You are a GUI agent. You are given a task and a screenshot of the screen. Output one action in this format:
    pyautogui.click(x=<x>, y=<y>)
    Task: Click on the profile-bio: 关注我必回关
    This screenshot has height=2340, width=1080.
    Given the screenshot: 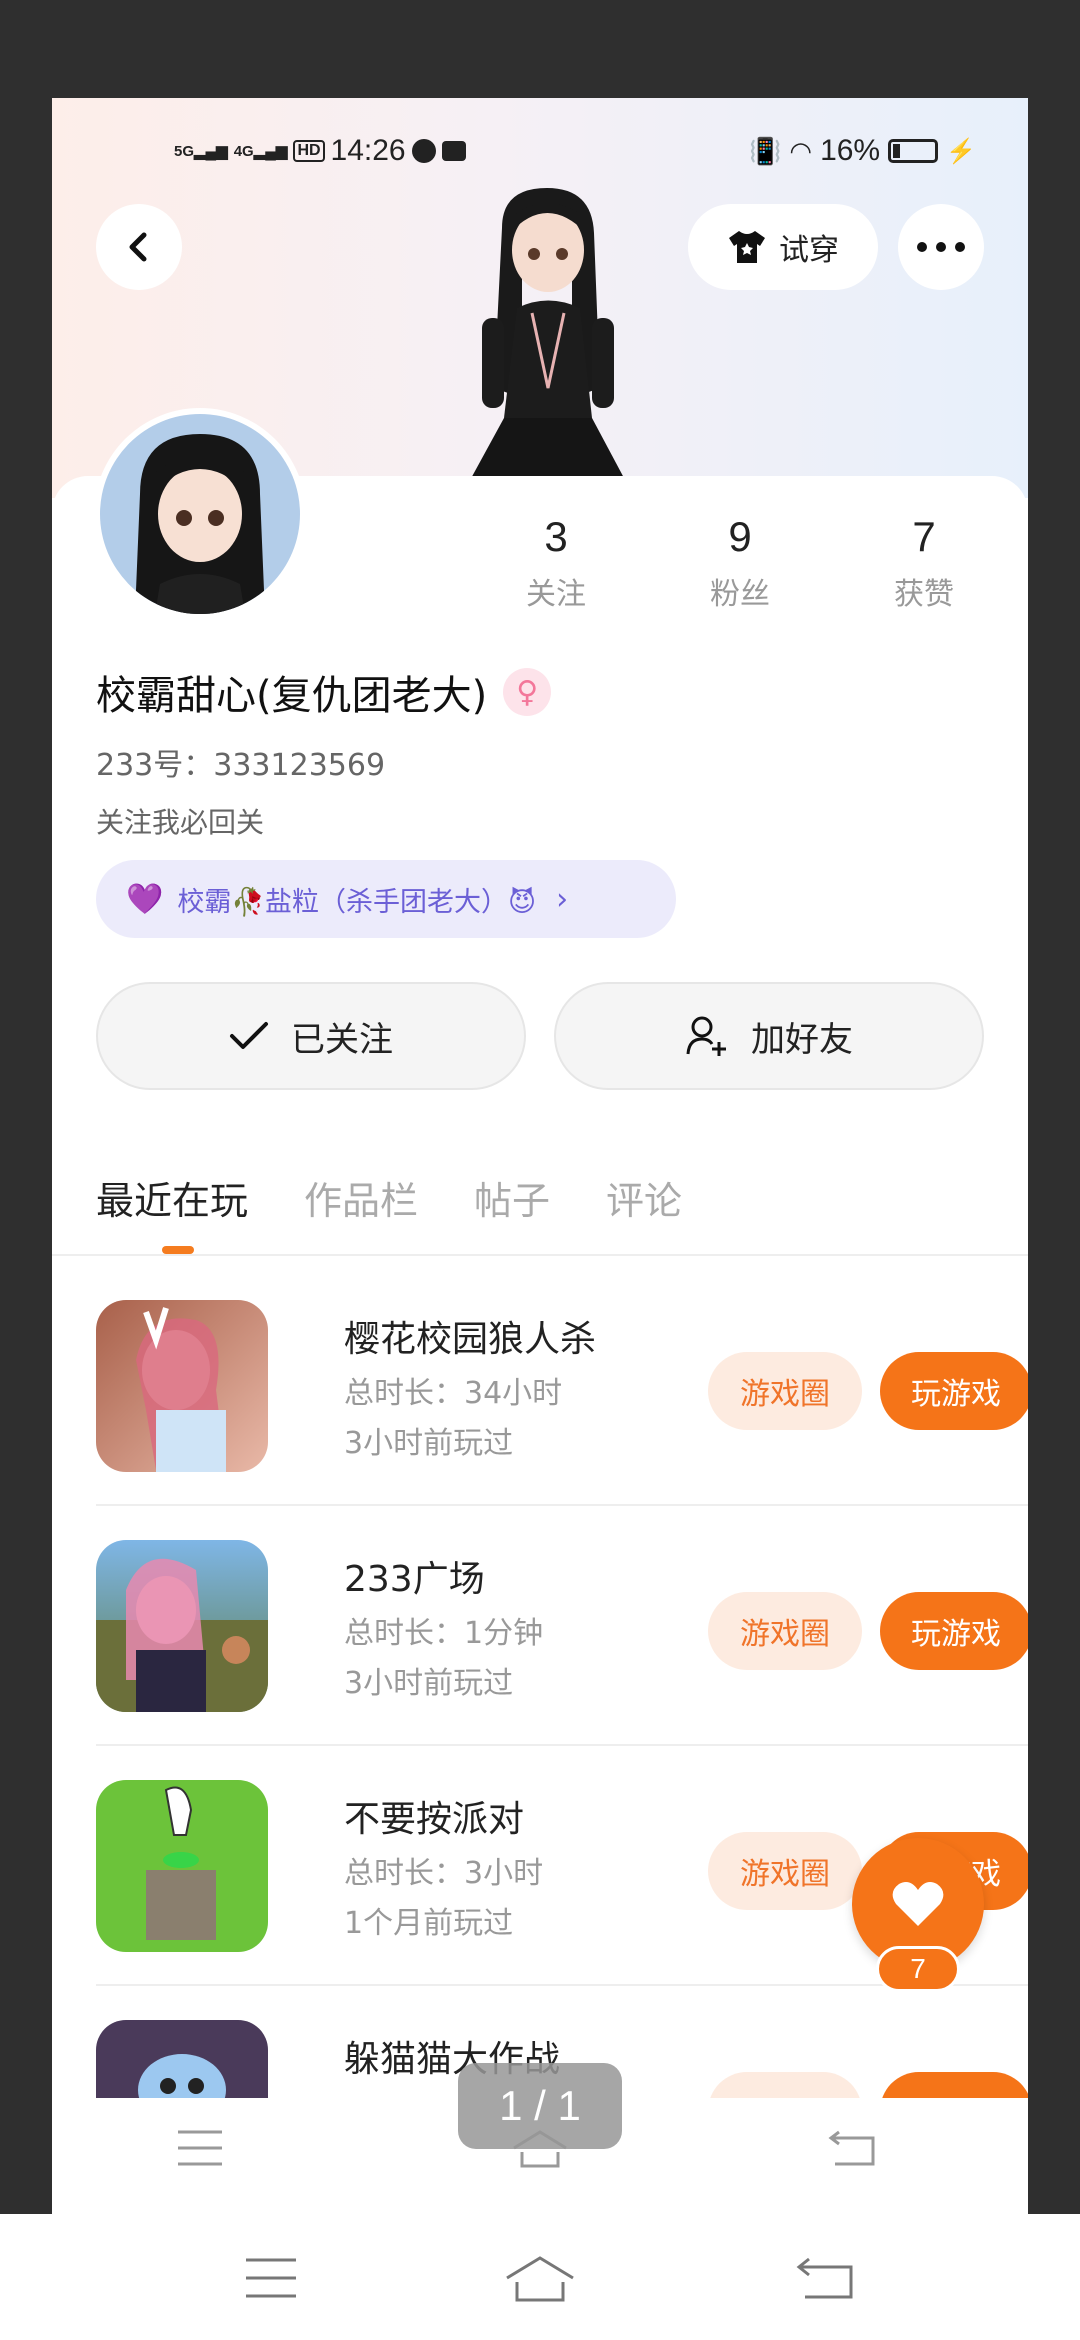 What is the action you would take?
    pyautogui.click(x=180, y=822)
    